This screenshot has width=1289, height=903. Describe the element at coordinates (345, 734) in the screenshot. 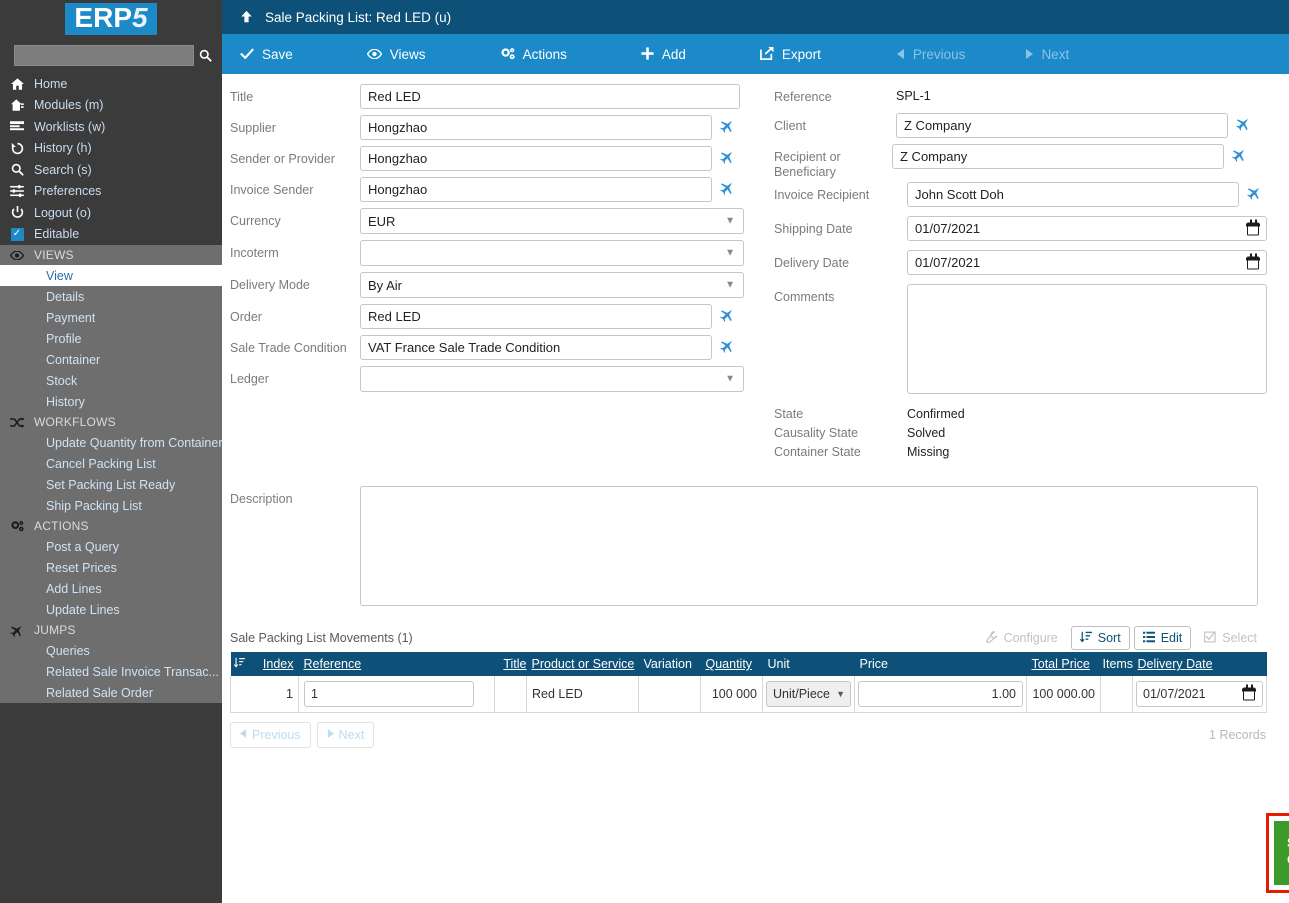

I see `listbox-next-button: Next` at that location.